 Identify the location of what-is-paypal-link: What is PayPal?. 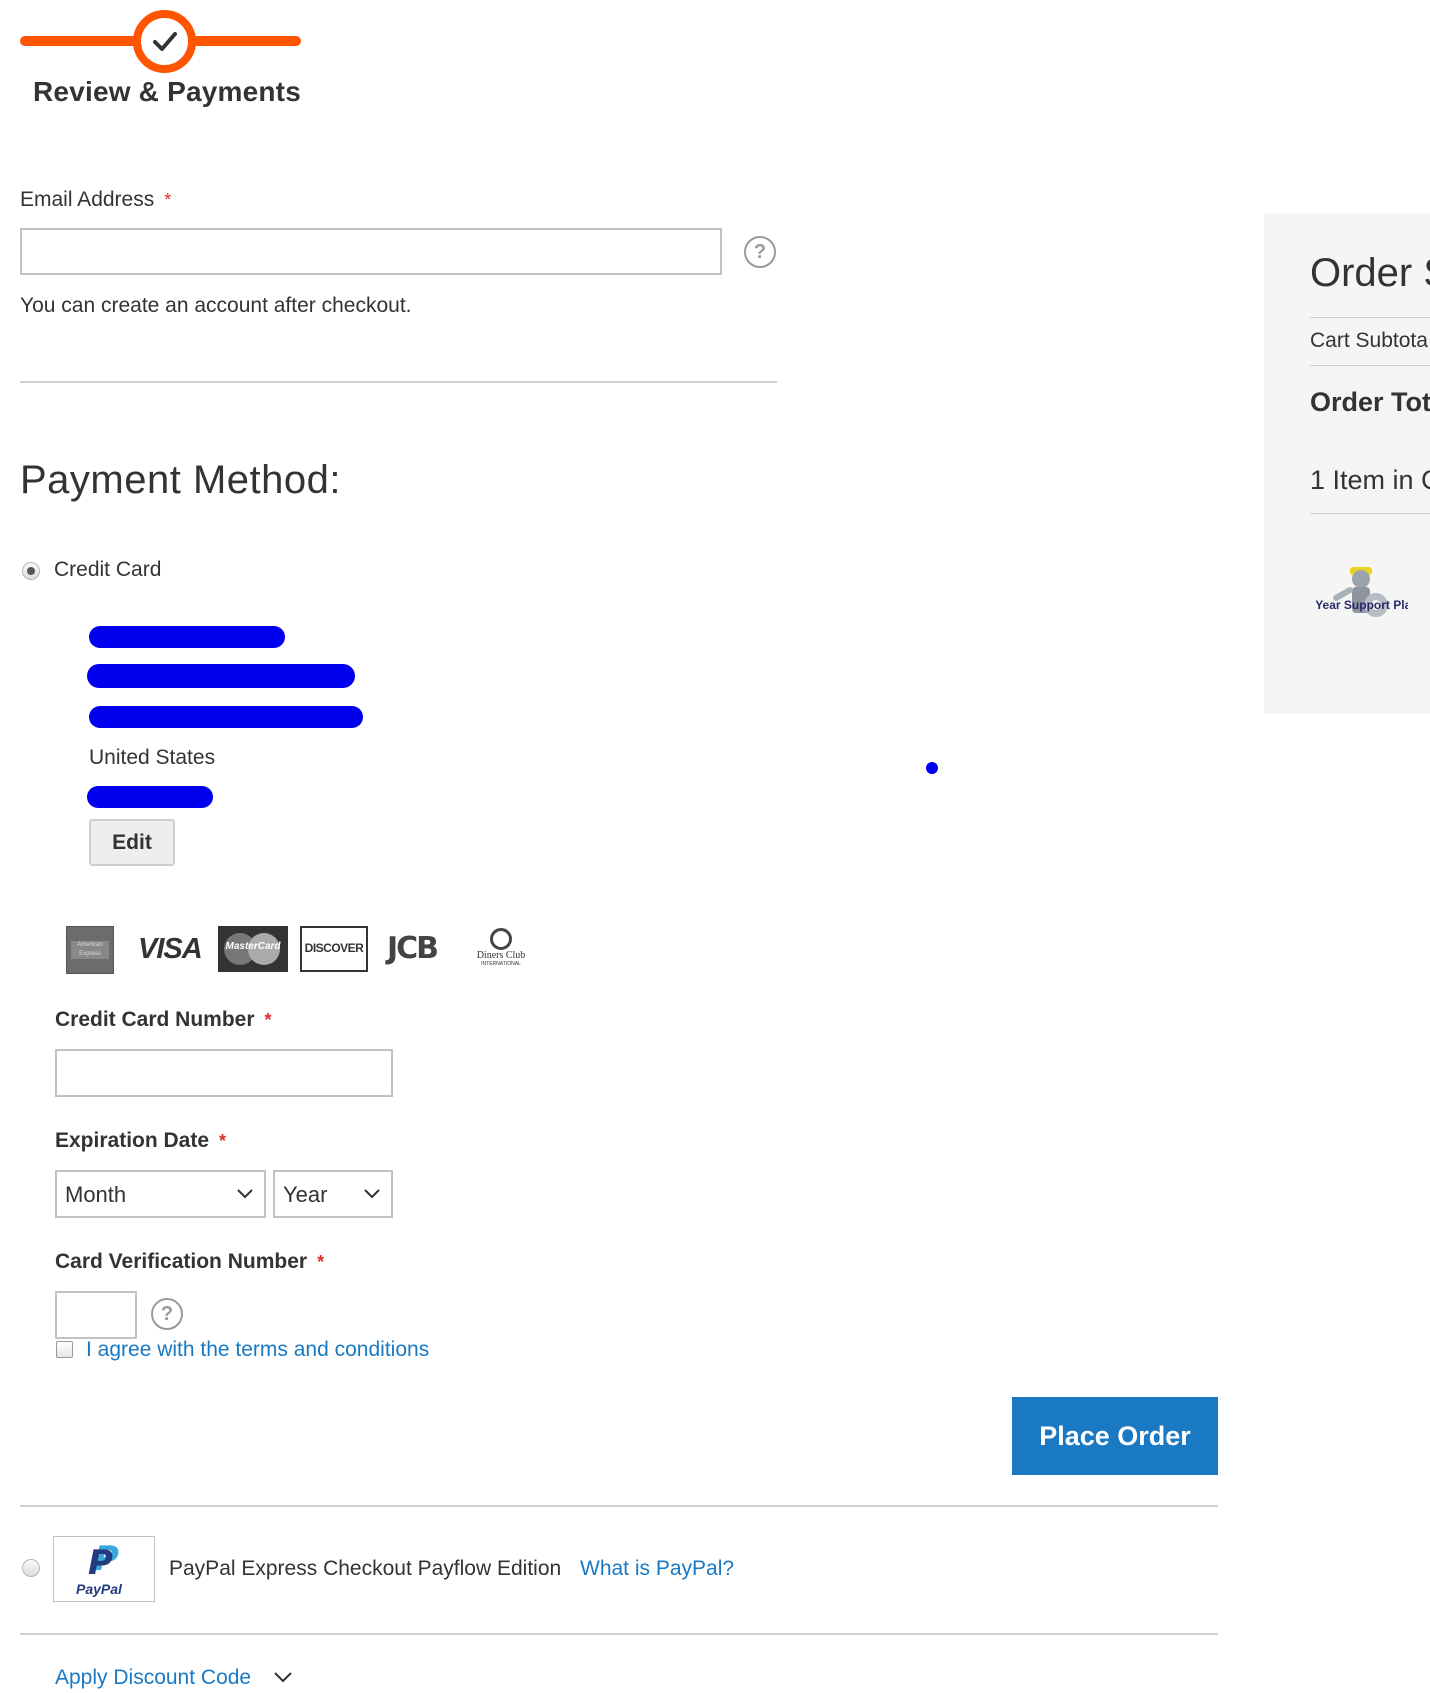
(657, 1569).